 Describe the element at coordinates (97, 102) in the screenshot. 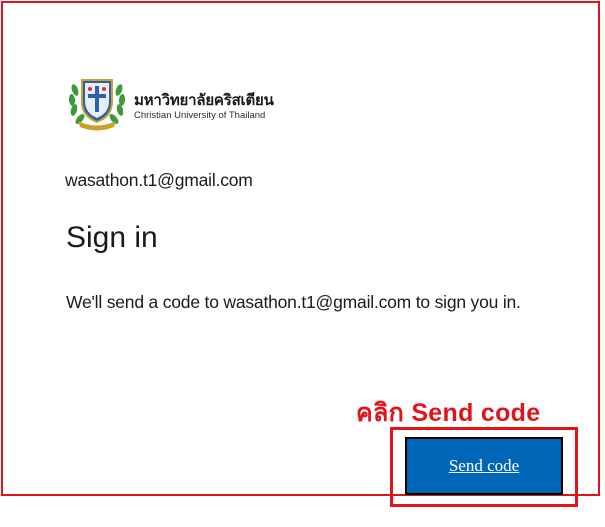

I see `university-crest-icon` at that location.